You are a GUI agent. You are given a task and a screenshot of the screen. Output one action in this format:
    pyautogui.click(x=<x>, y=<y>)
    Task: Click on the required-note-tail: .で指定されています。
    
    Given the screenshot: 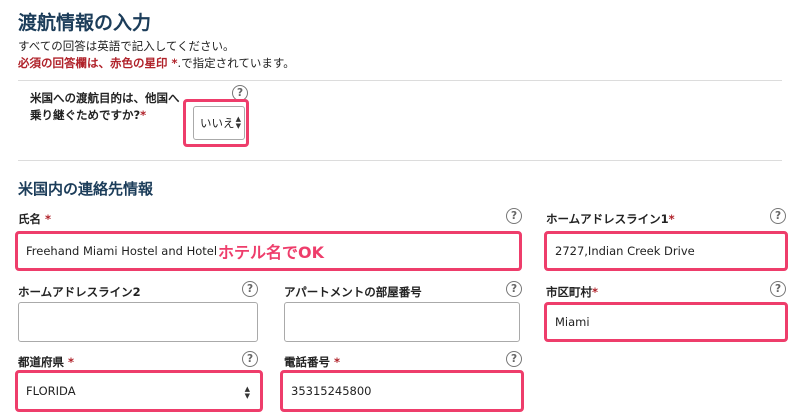 What is the action you would take?
    pyautogui.click(x=236, y=63)
    